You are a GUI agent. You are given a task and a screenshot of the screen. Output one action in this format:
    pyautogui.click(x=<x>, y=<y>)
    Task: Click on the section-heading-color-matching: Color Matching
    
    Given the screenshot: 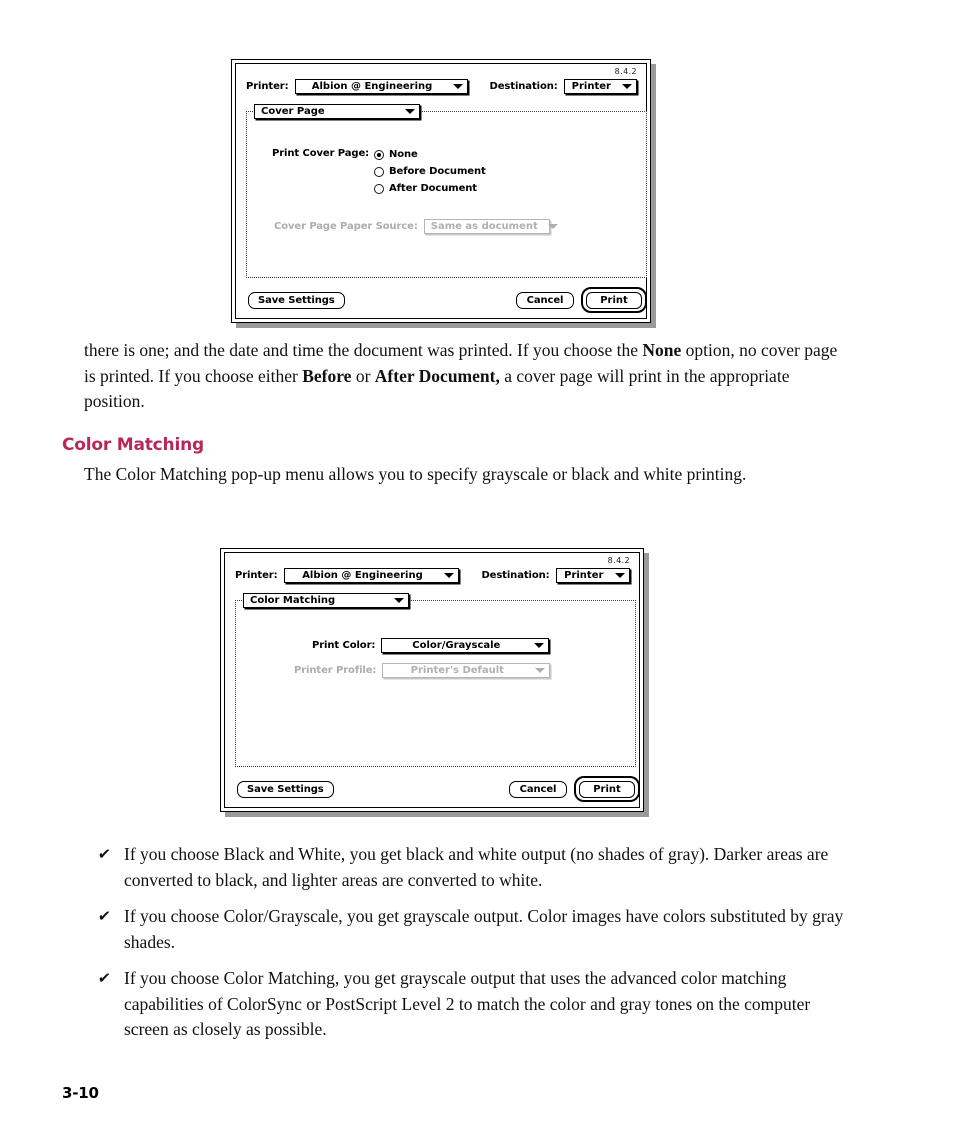 What is the action you would take?
    pyautogui.click(x=133, y=445)
    